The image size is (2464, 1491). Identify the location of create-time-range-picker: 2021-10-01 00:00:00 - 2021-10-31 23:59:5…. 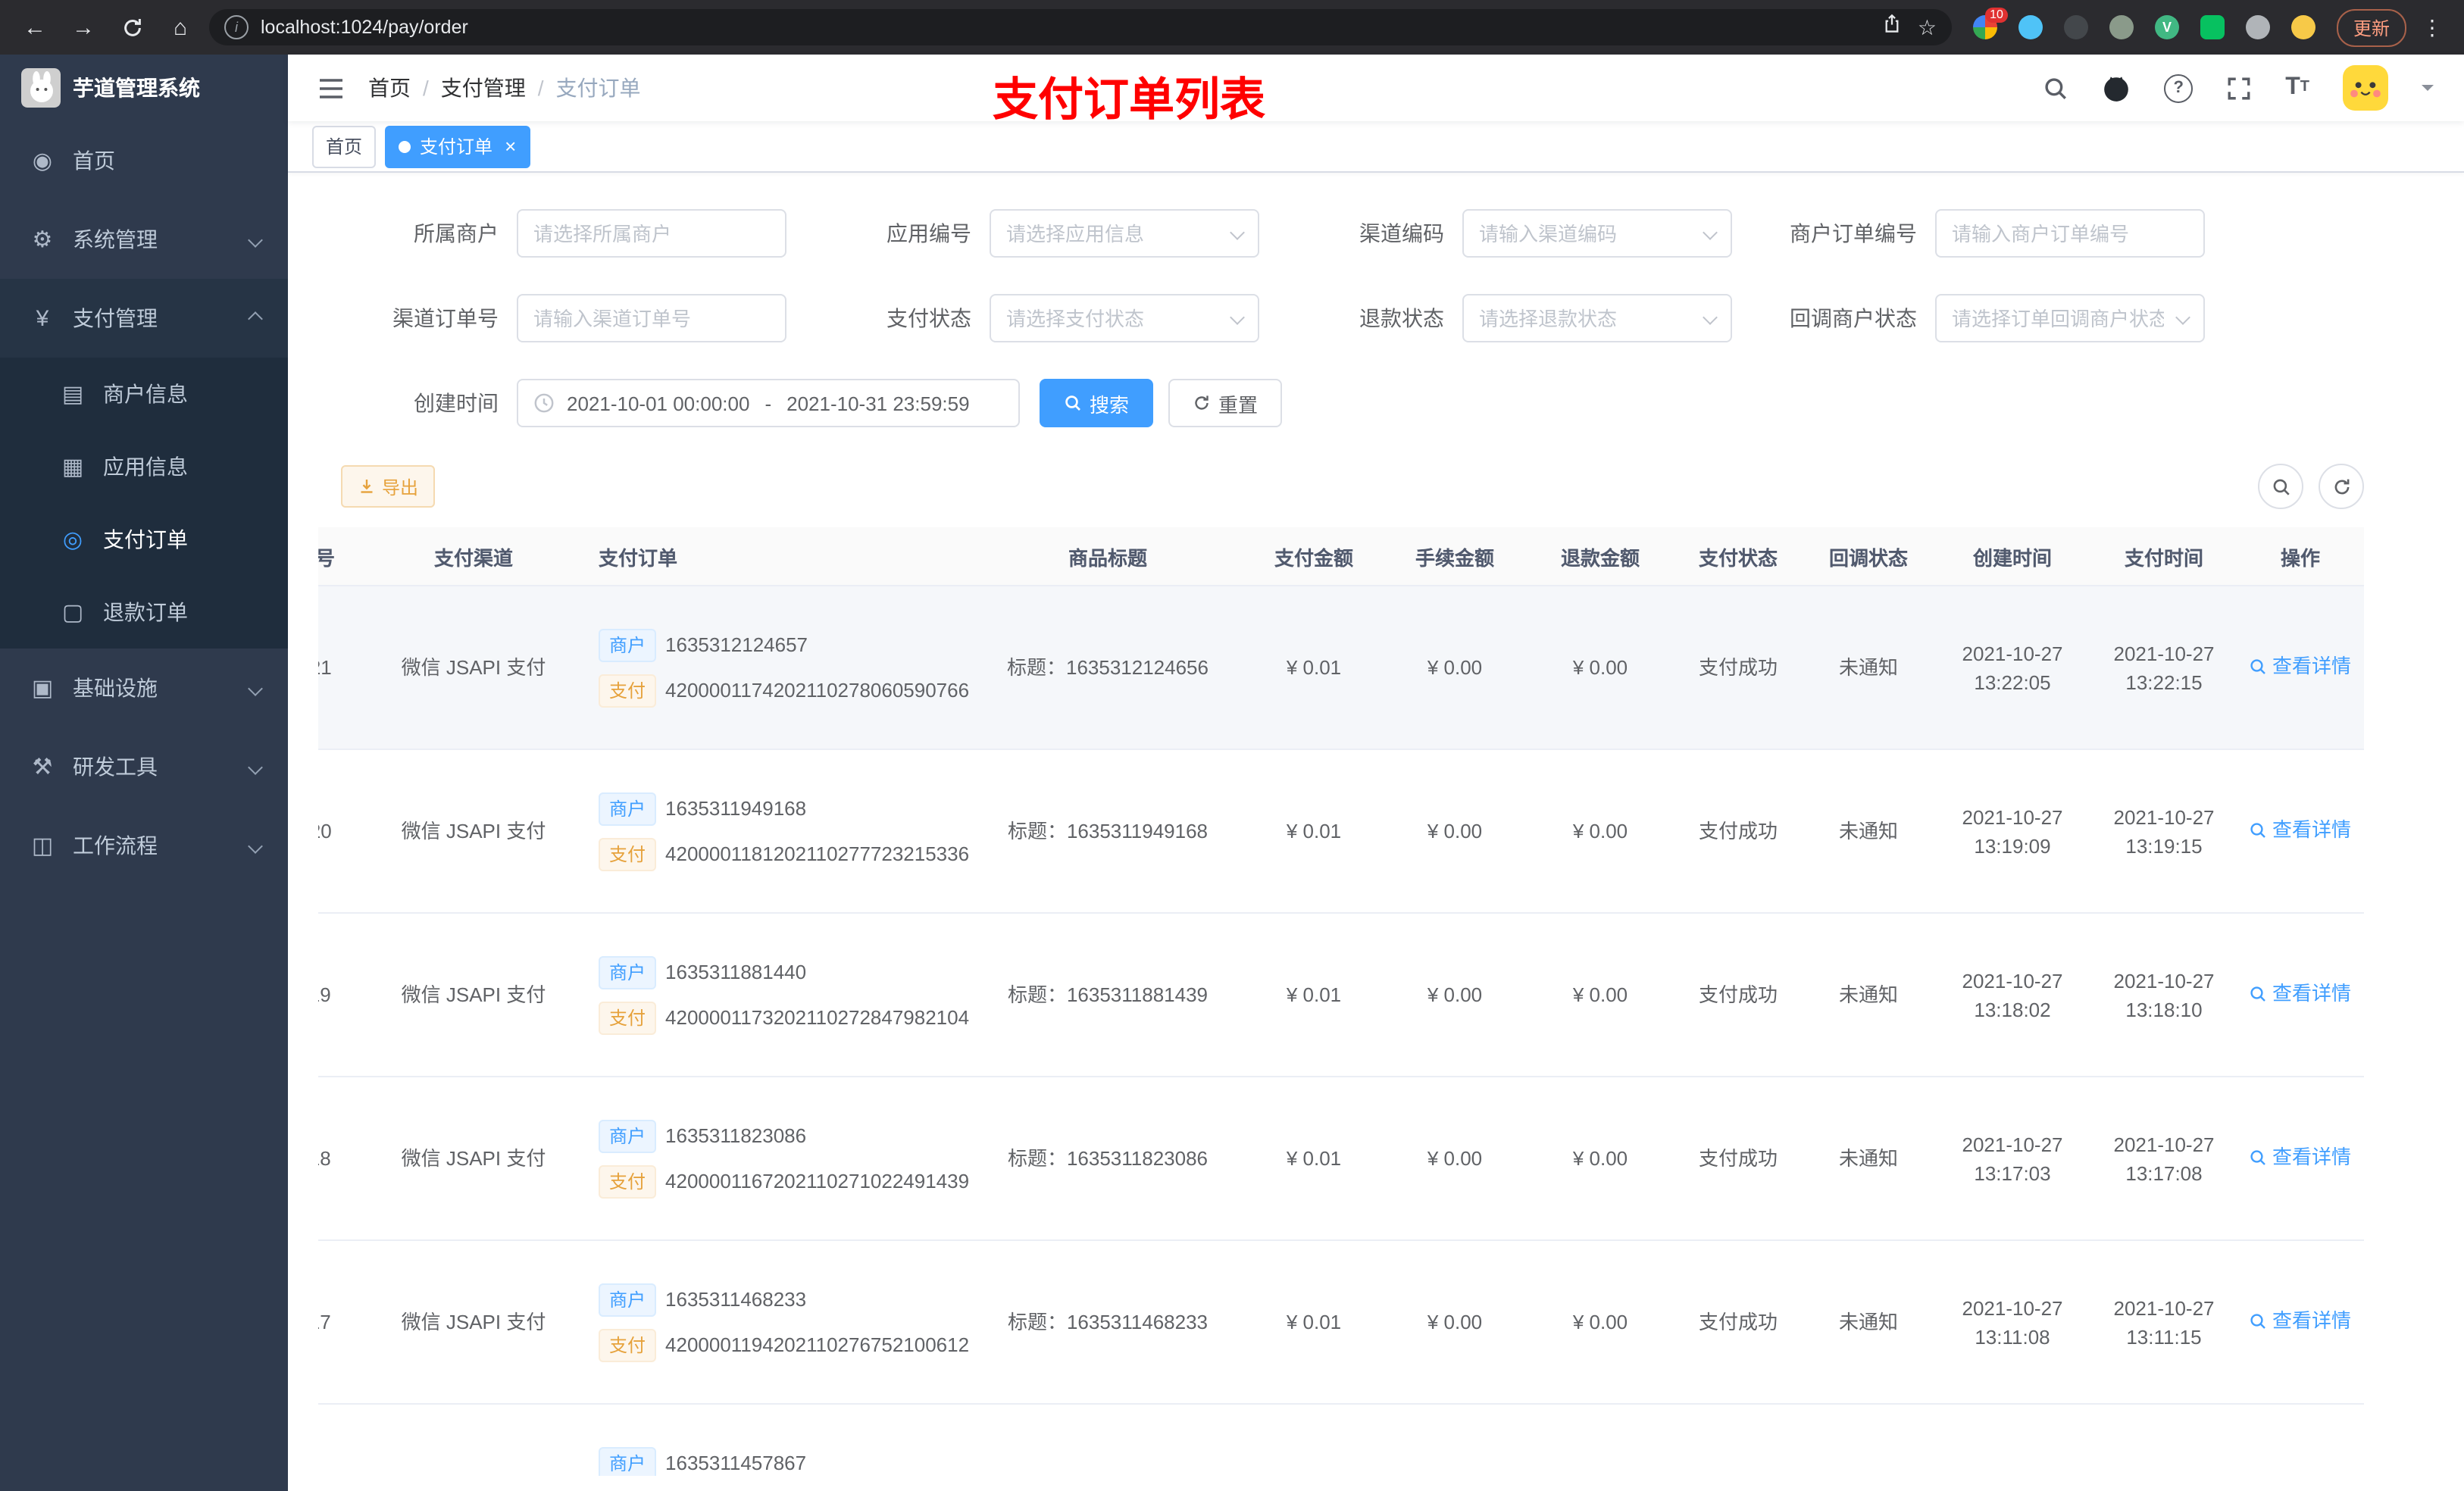
(768, 403).